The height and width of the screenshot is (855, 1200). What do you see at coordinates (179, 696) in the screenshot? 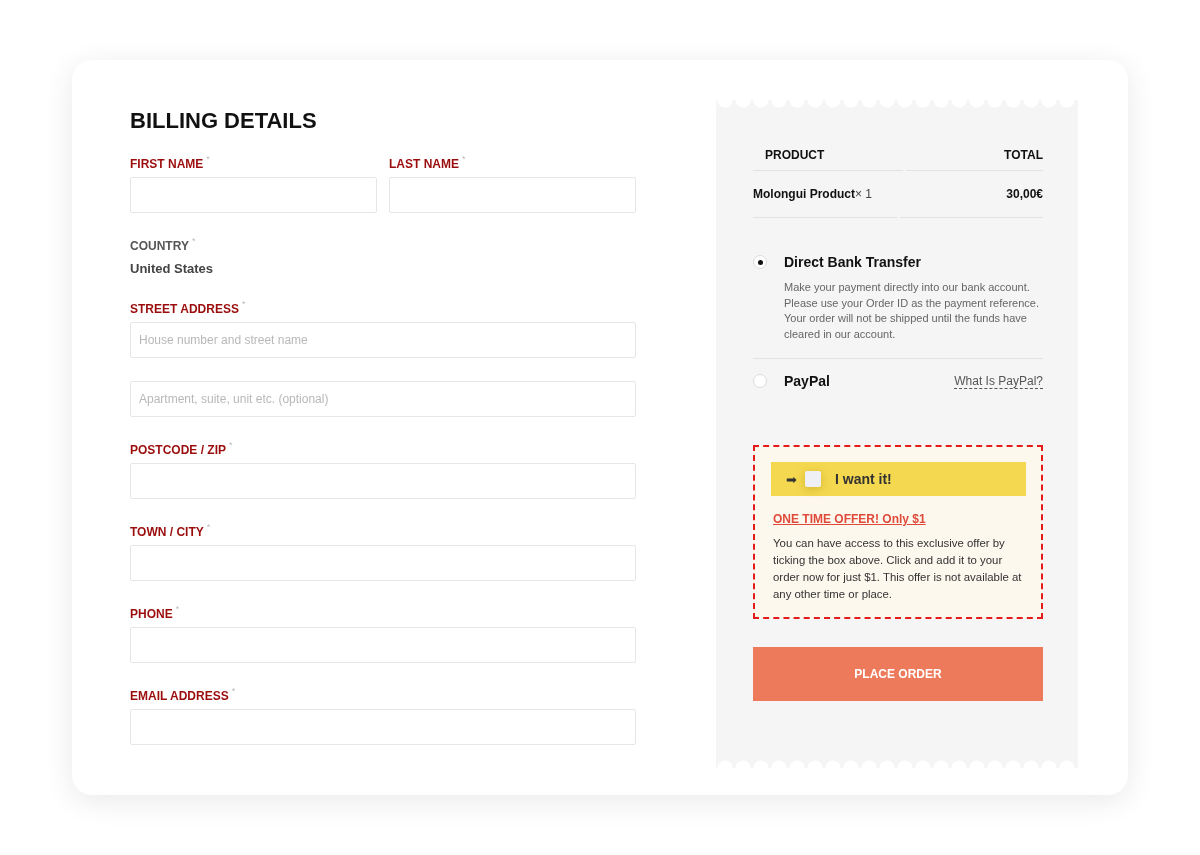
I see `field-label: EMAIL ADDRESS` at bounding box center [179, 696].